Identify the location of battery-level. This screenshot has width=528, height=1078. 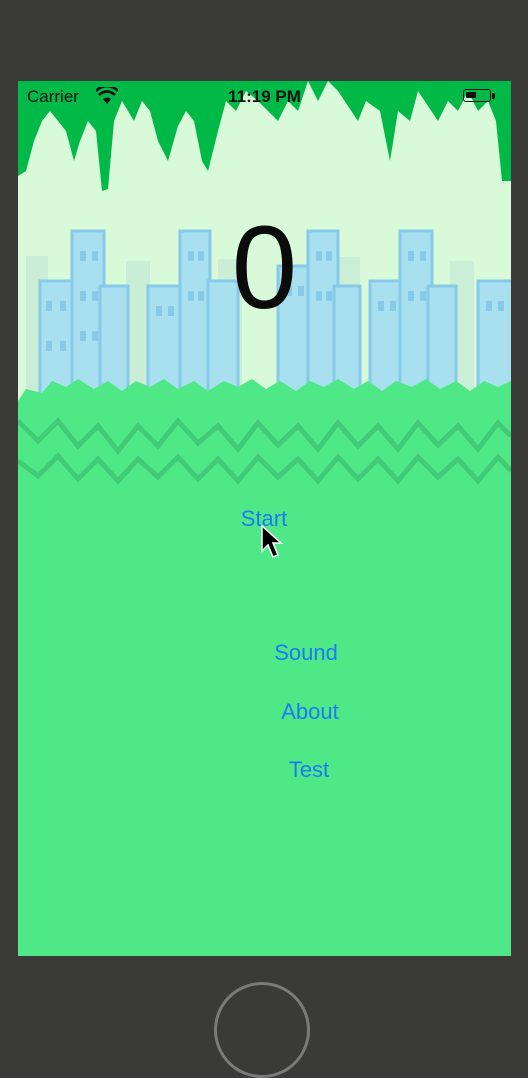
(471, 95).